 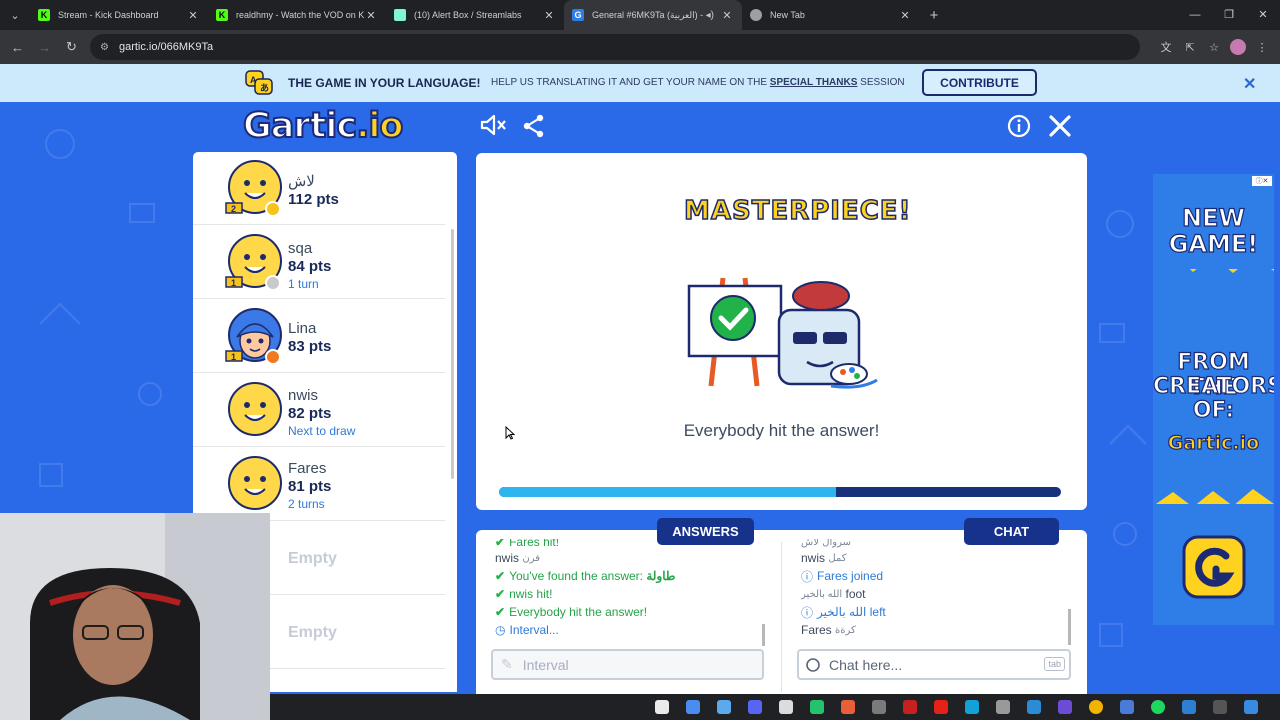 I want to click on url-text: gartic.io/066MK9Ta, so click(x=166, y=47).